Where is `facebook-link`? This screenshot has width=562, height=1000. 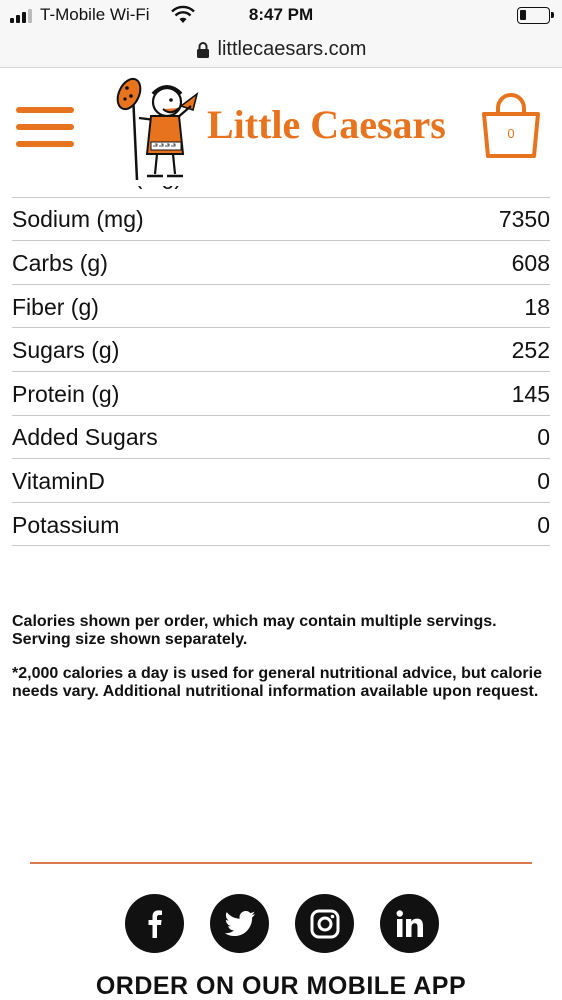
facebook-link is located at coordinates (154, 923).